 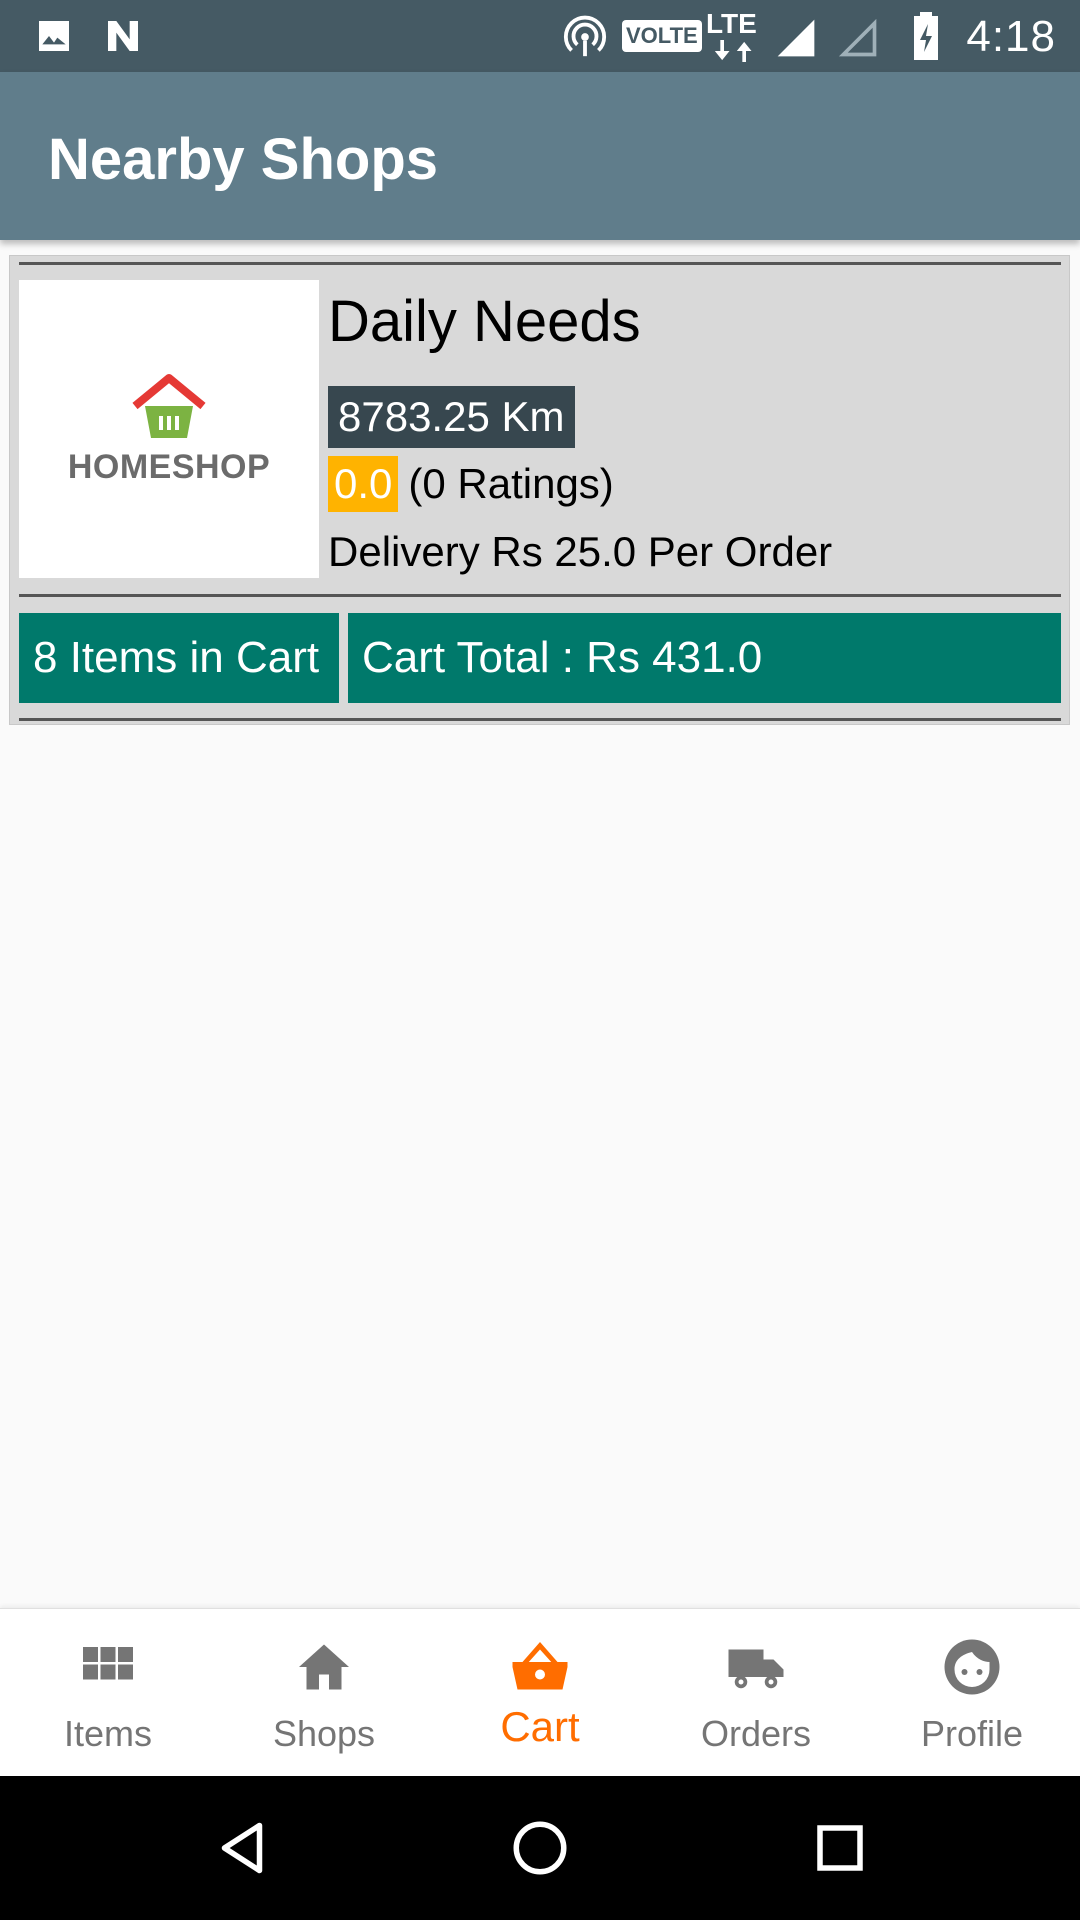 What do you see at coordinates (242, 1848) in the screenshot?
I see `back-icon` at bounding box center [242, 1848].